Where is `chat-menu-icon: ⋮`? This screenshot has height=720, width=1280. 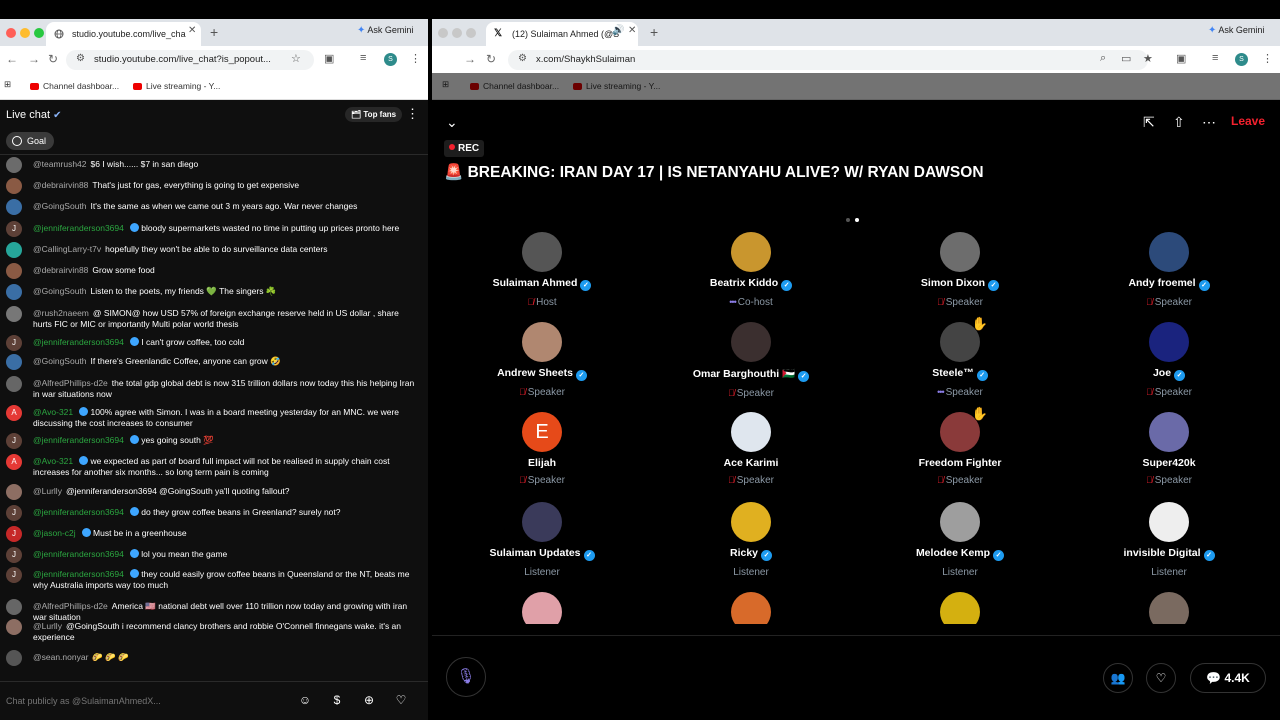 chat-menu-icon: ⋮ is located at coordinates (412, 114).